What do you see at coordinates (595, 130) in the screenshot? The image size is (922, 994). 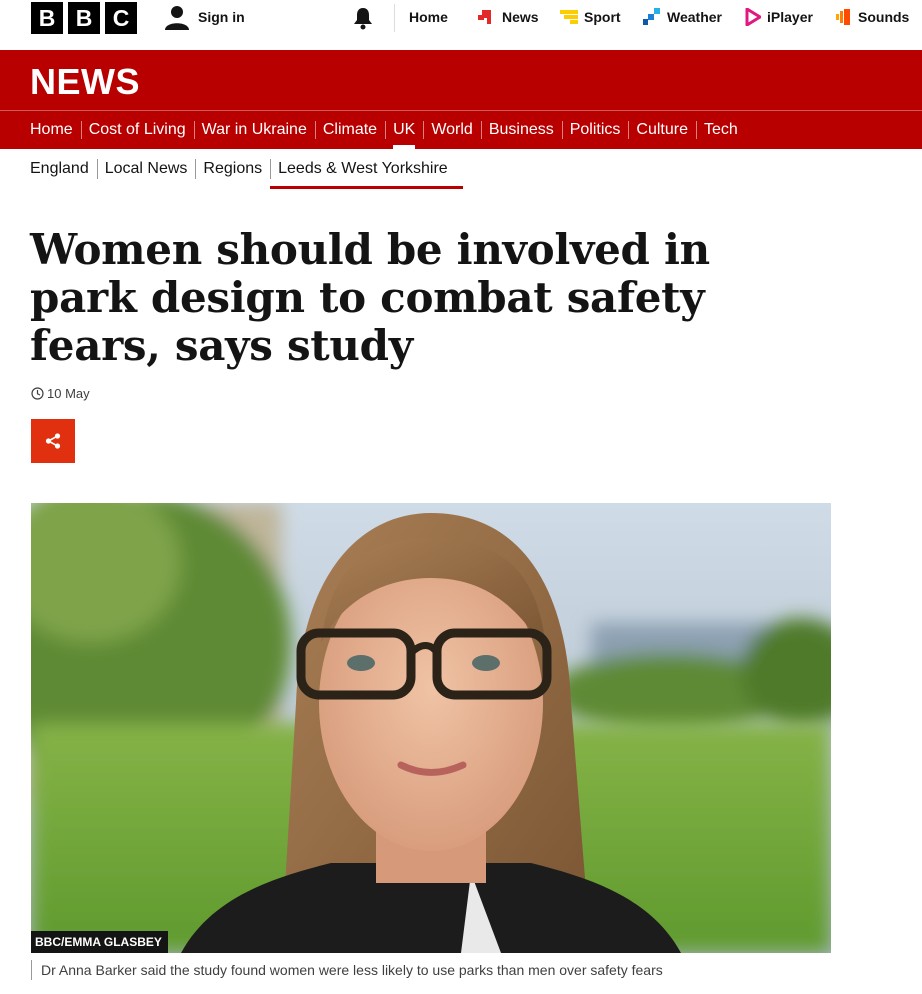 I see `section-item-politics: Politics` at bounding box center [595, 130].